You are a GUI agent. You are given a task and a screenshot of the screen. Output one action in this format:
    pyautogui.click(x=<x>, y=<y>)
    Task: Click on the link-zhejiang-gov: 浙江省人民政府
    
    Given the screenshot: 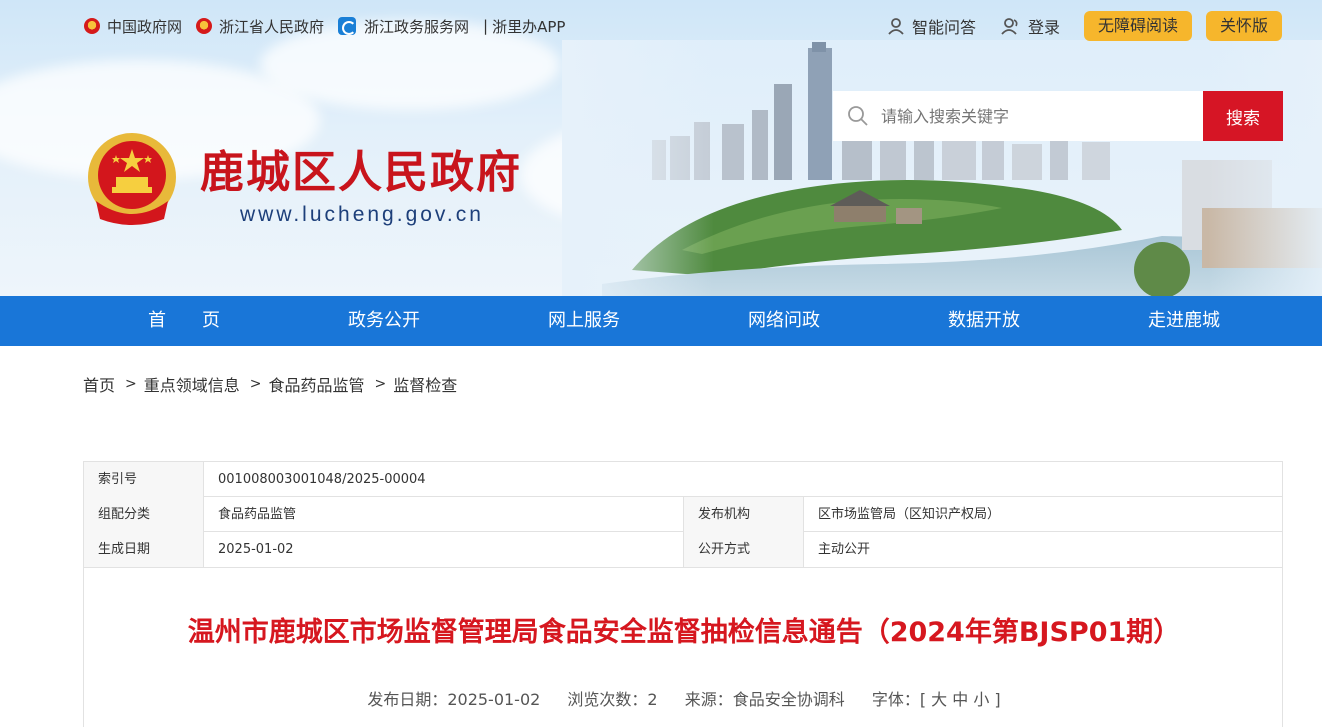 What is the action you would take?
    pyautogui.click(x=260, y=26)
    